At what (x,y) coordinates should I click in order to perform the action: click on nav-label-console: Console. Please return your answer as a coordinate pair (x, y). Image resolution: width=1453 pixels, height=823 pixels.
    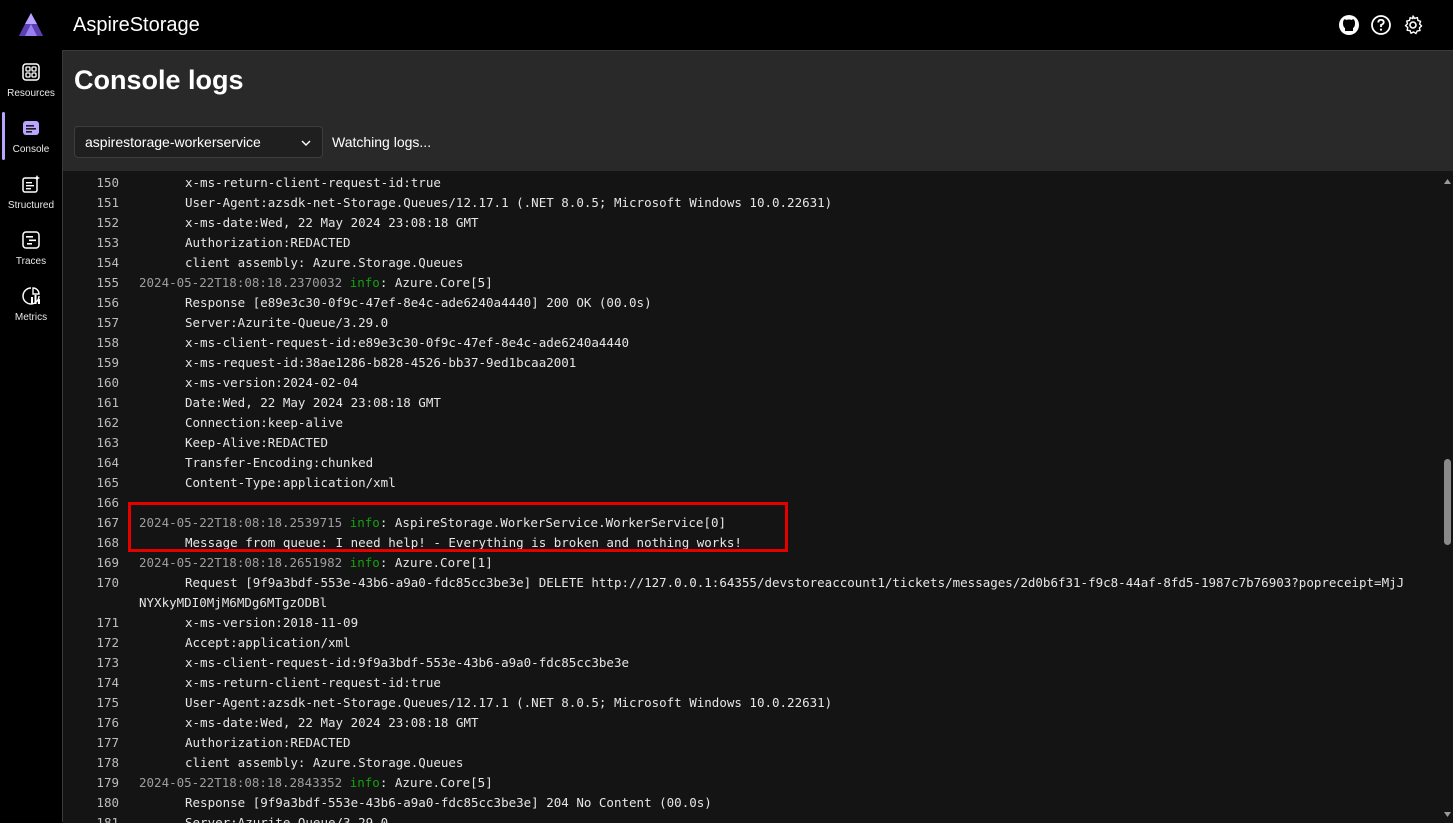
    Looking at the image, I should click on (31, 149).